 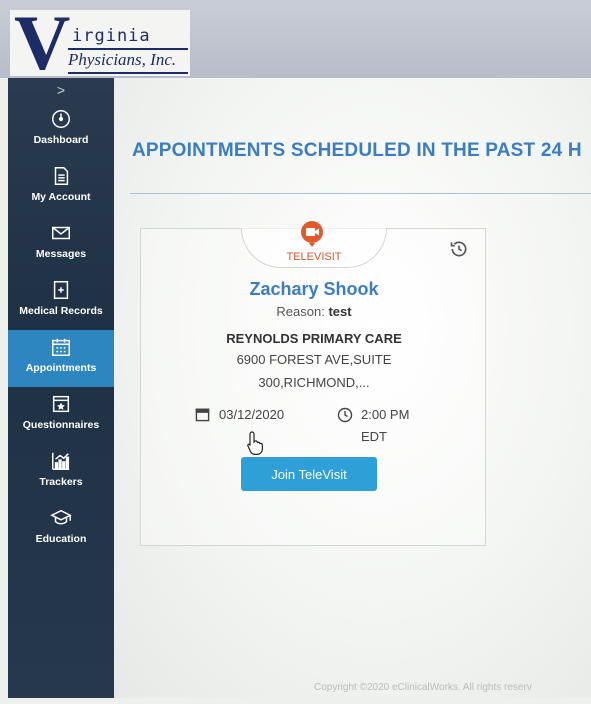 I want to click on hand-cursor-icon, so click(x=255, y=443).